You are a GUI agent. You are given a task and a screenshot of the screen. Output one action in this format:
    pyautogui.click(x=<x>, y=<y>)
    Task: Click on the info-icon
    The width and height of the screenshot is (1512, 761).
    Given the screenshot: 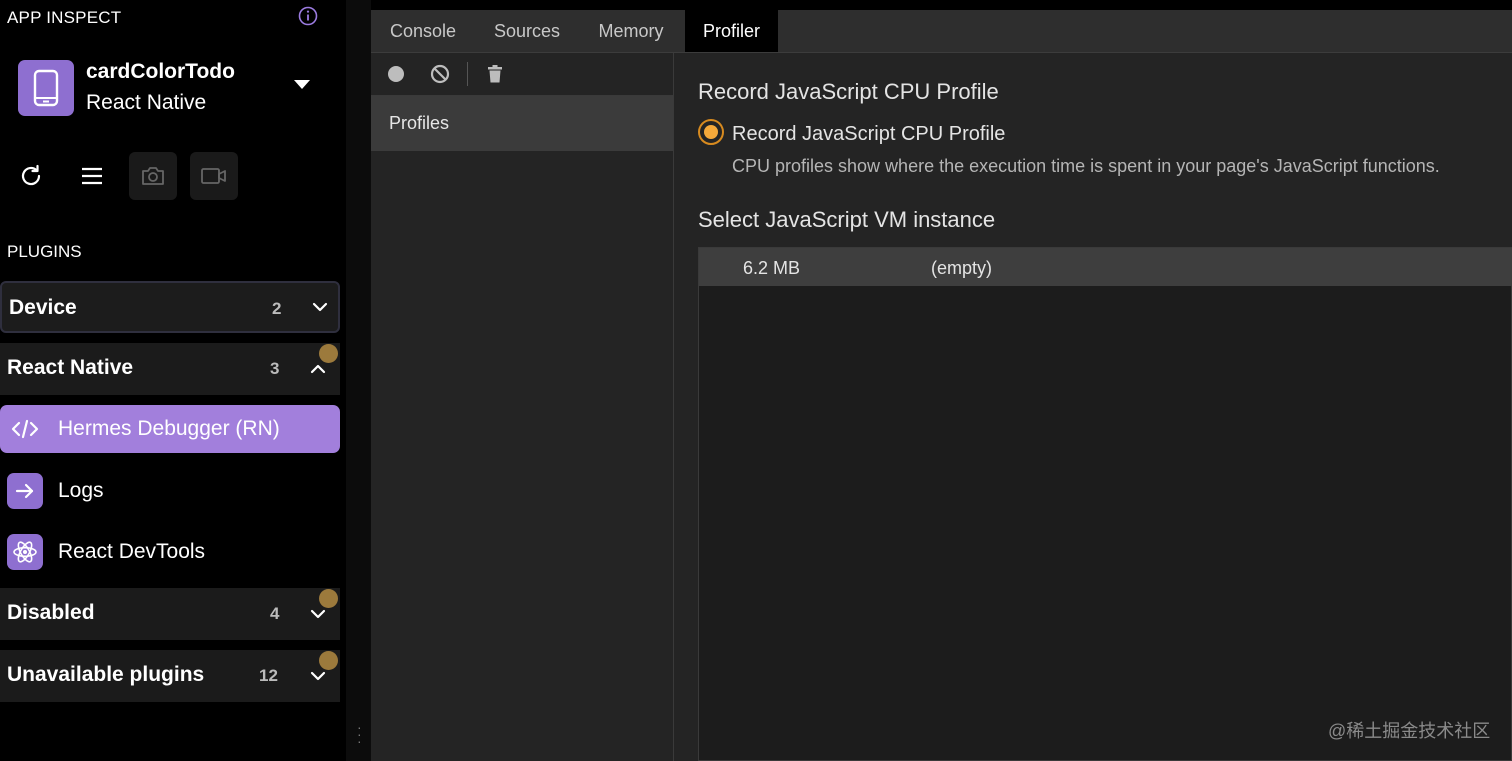 What is the action you would take?
    pyautogui.click(x=308, y=16)
    